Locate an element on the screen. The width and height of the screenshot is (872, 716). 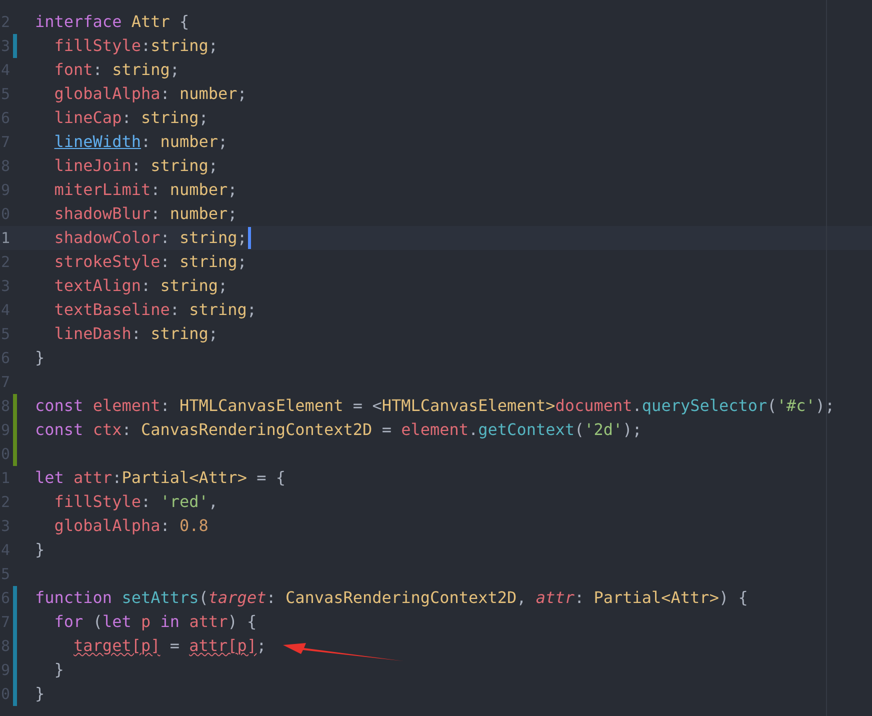
code-line: function setAttrs(target: CanvasRenderingContext2D, attr: Partial<Attr>) { is located at coordinates (391, 598).